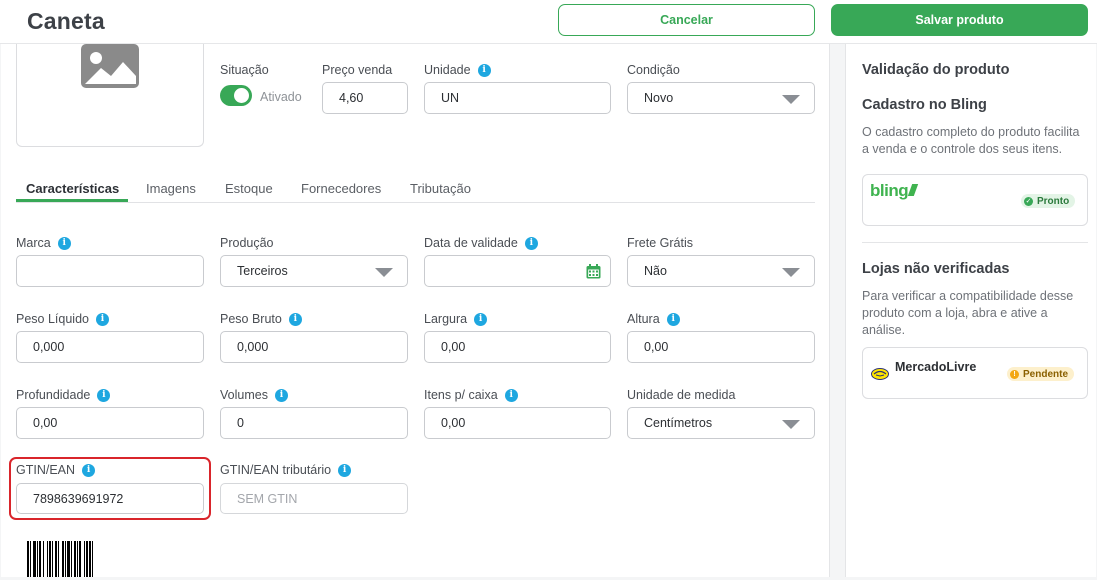  What do you see at coordinates (314, 423) in the screenshot?
I see `volumes-input: 0` at bounding box center [314, 423].